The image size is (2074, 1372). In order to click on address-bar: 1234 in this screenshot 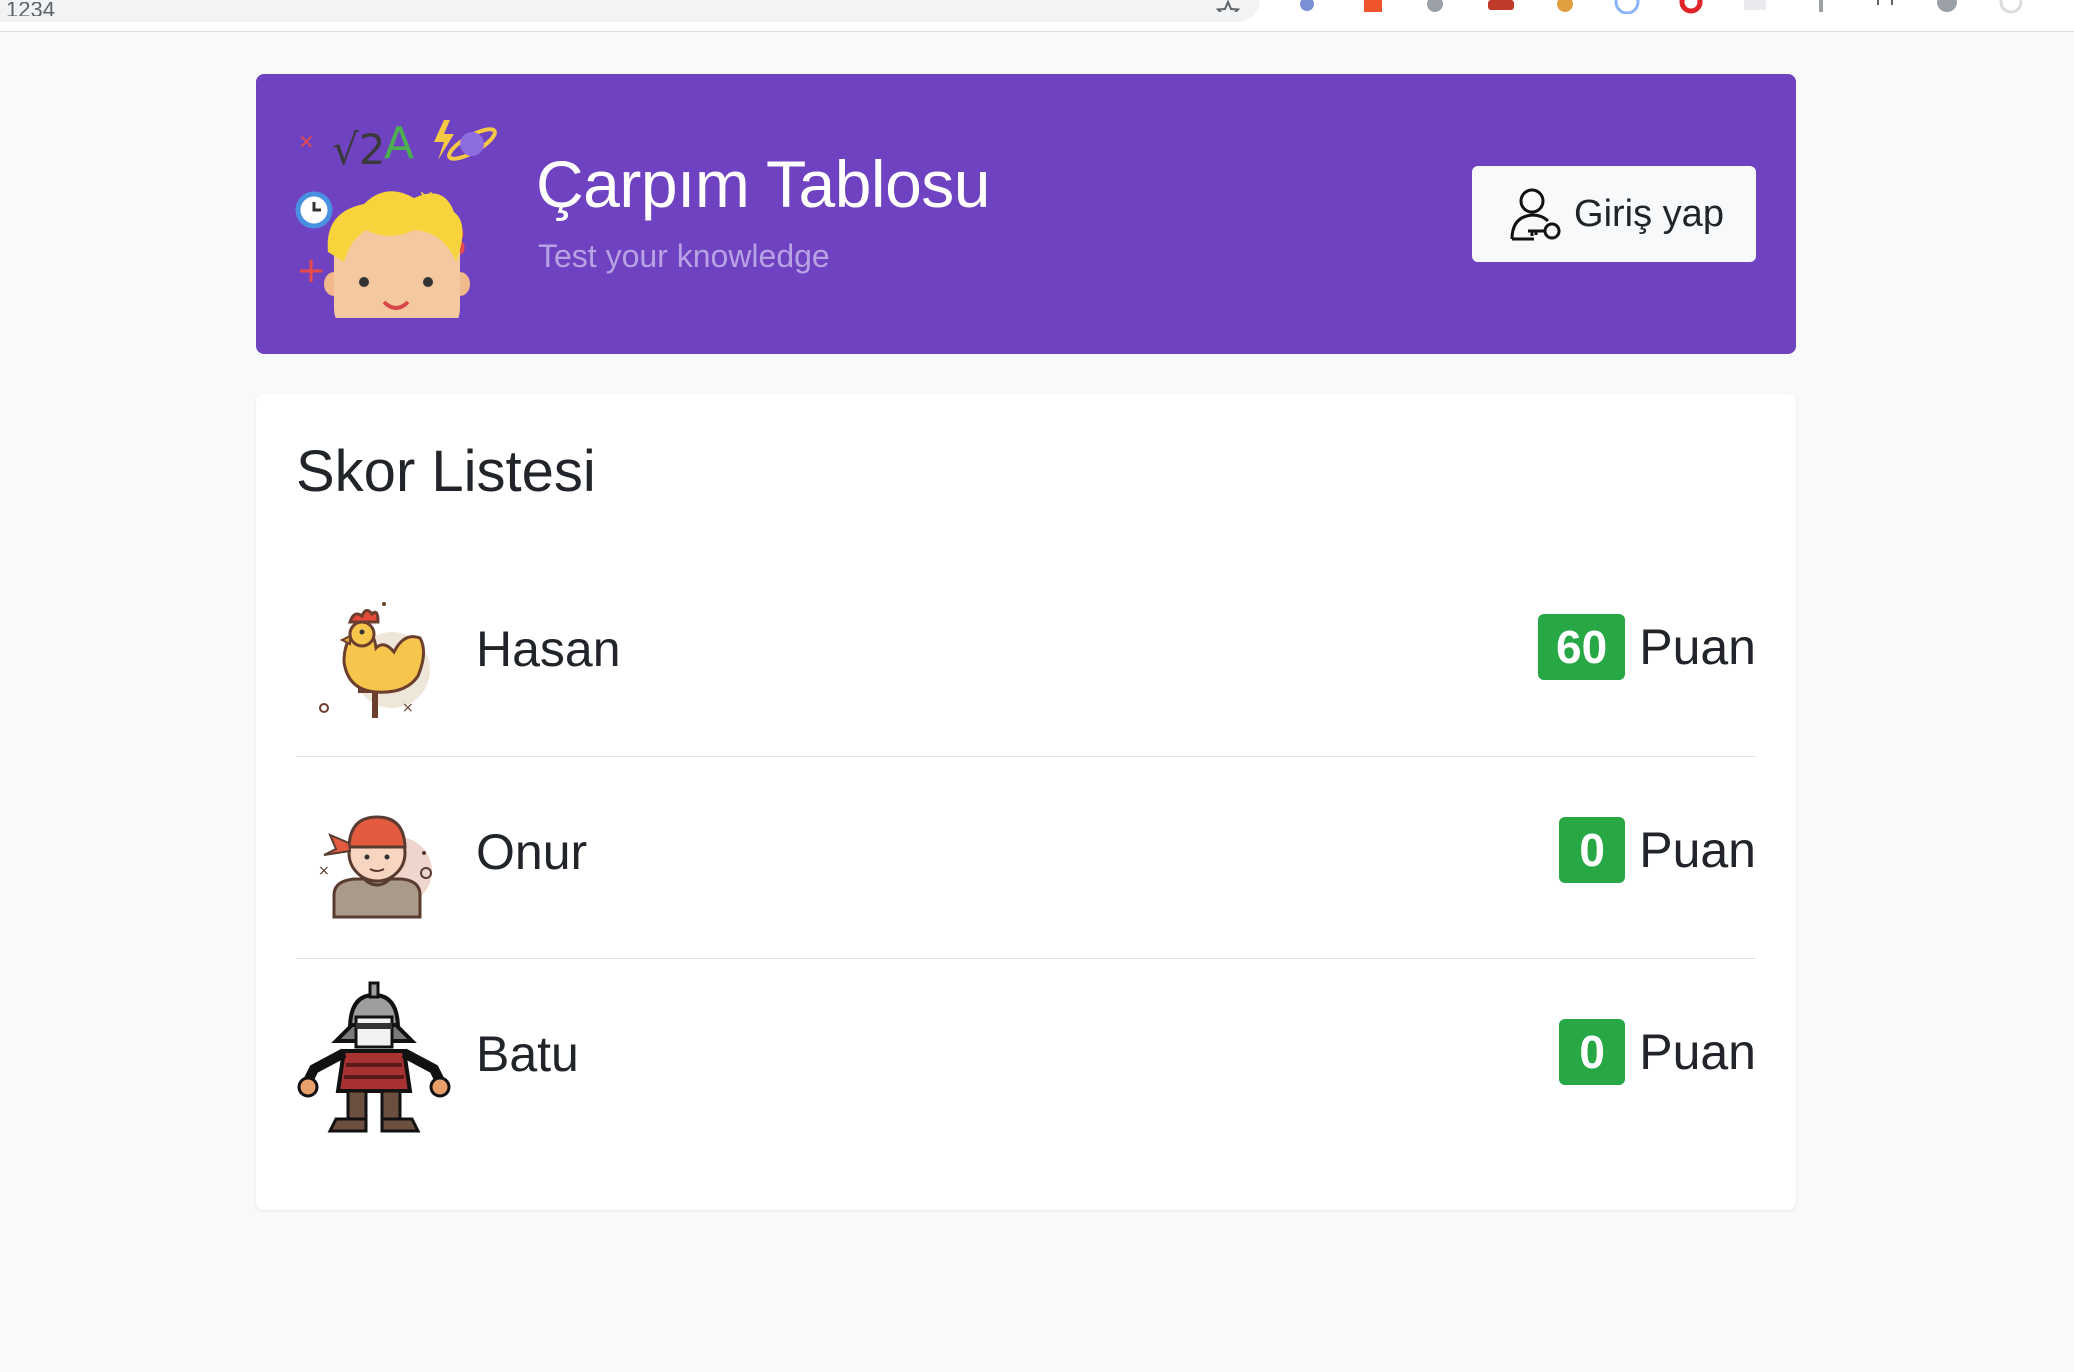, I will do `click(630, 11)`.